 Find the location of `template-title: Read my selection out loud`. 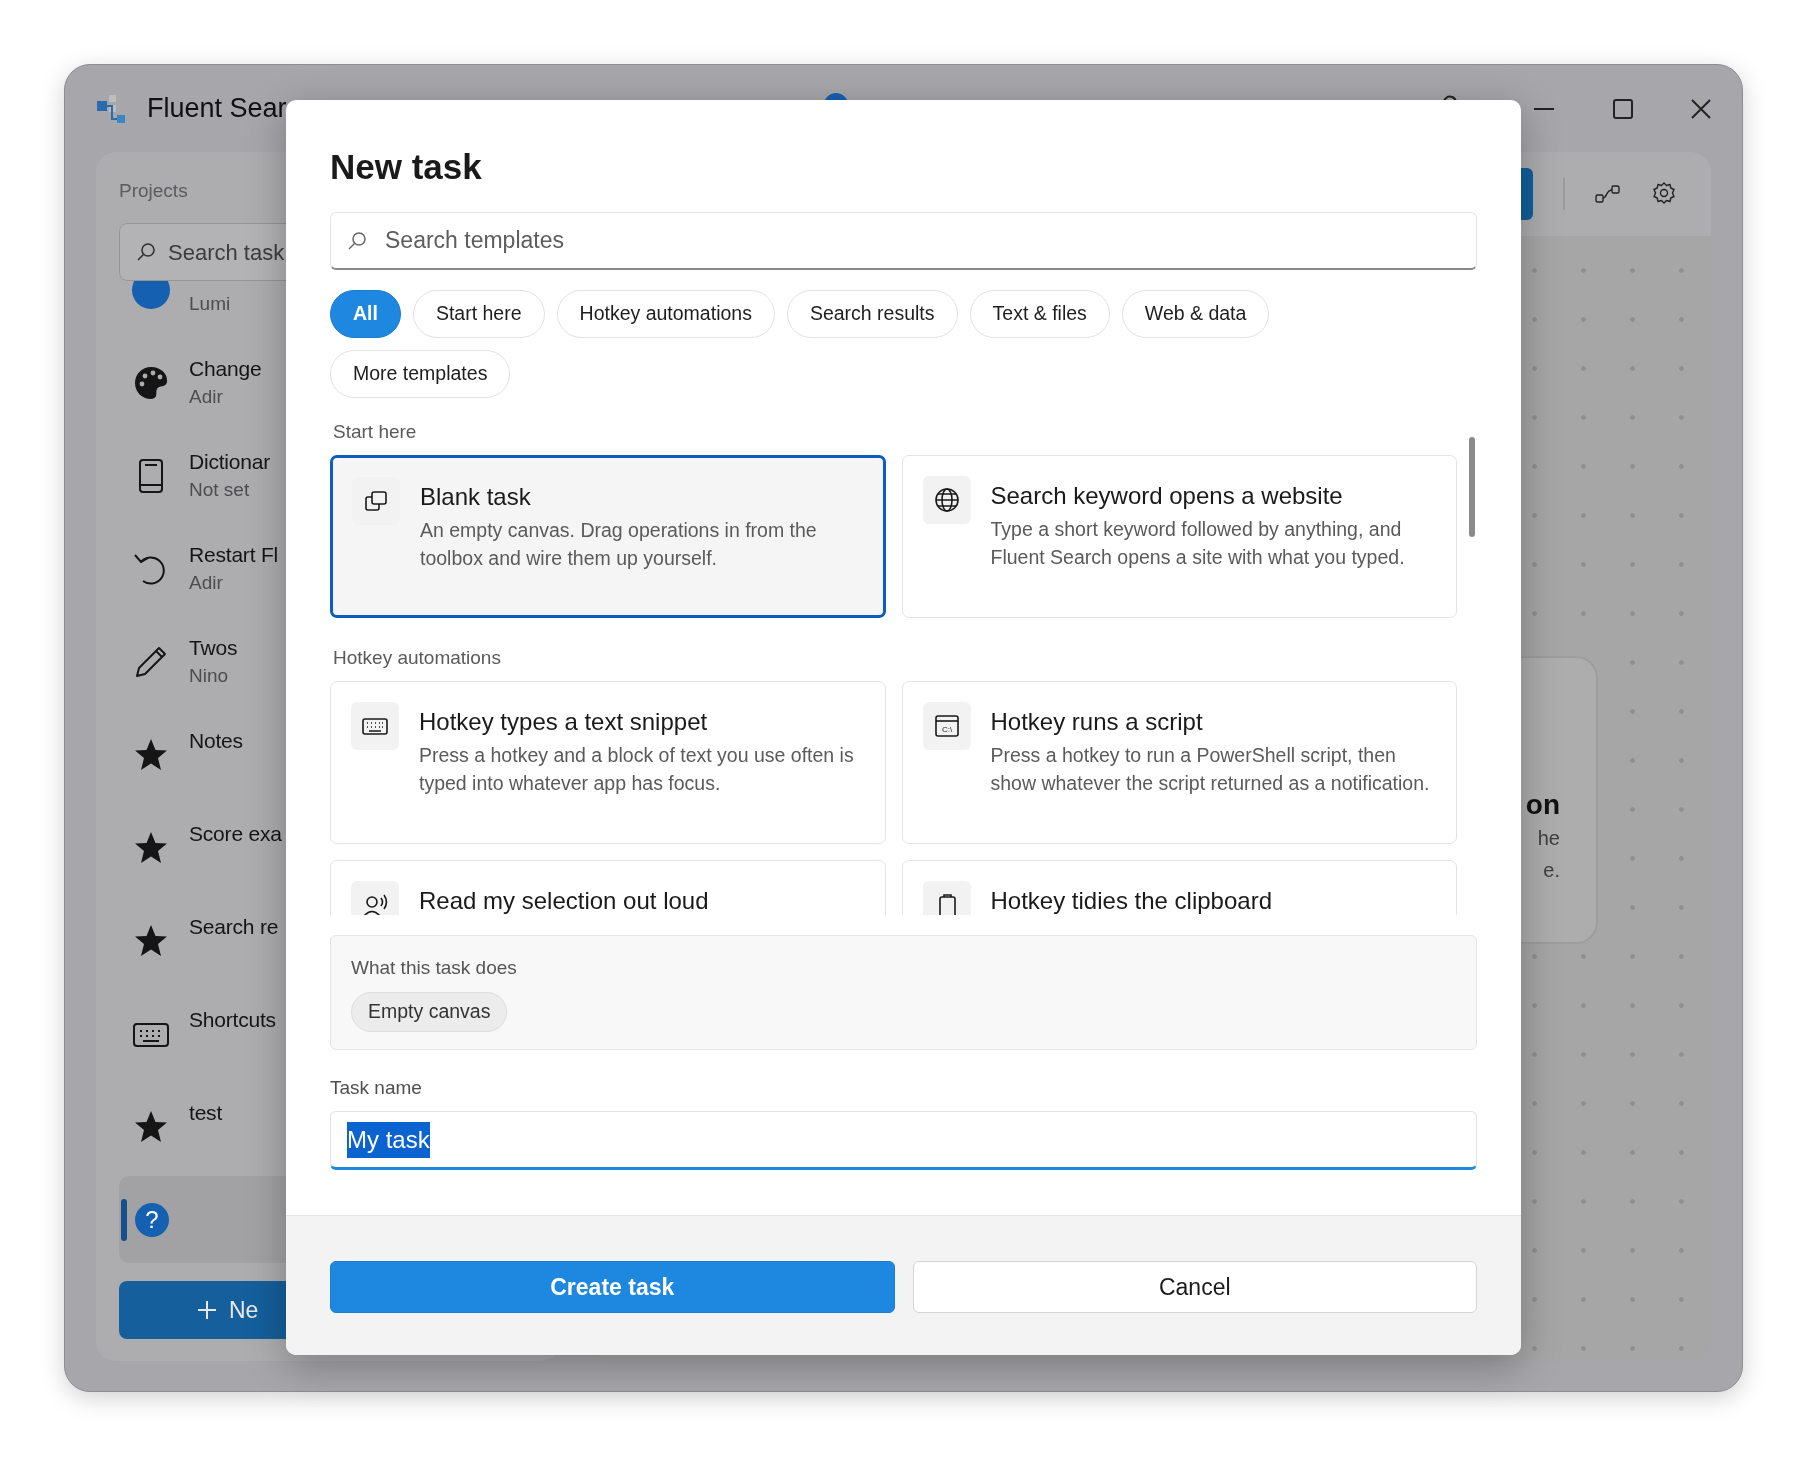

template-title: Read my selection out loud is located at coordinates (564, 900).